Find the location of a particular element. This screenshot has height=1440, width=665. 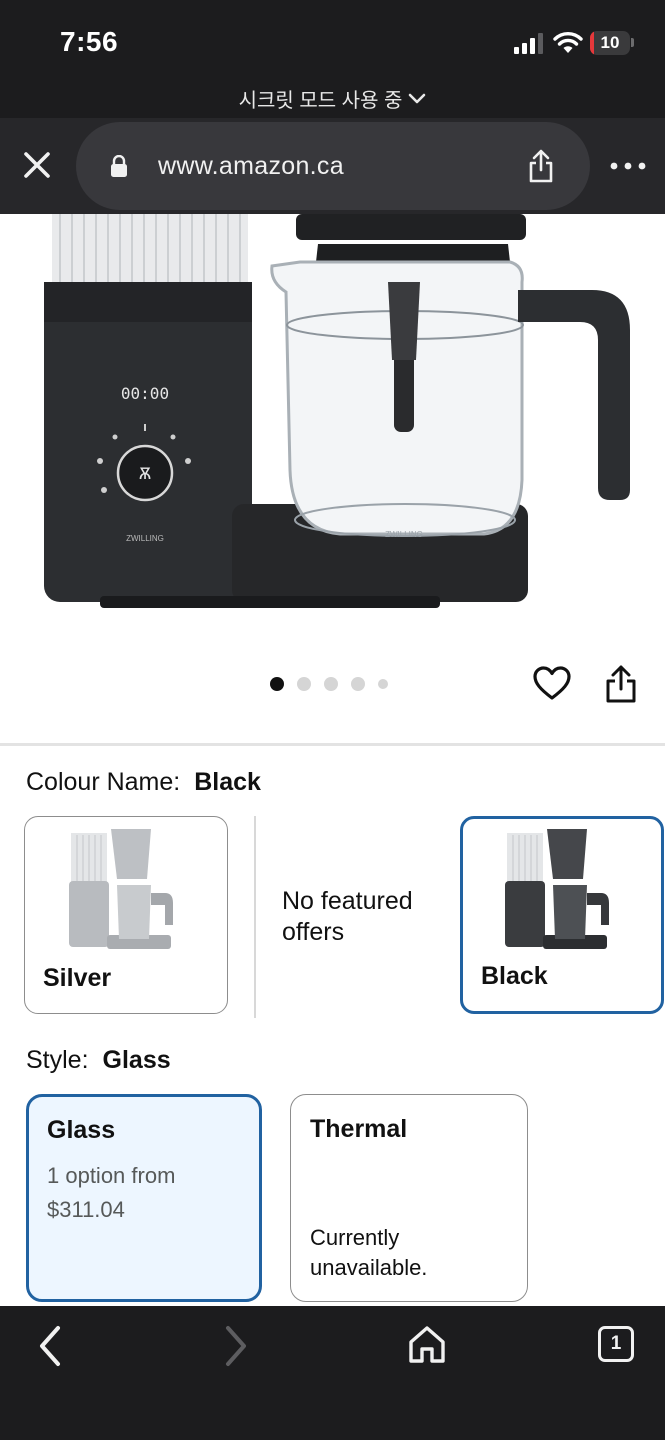

lock-icon is located at coordinates (119, 166).